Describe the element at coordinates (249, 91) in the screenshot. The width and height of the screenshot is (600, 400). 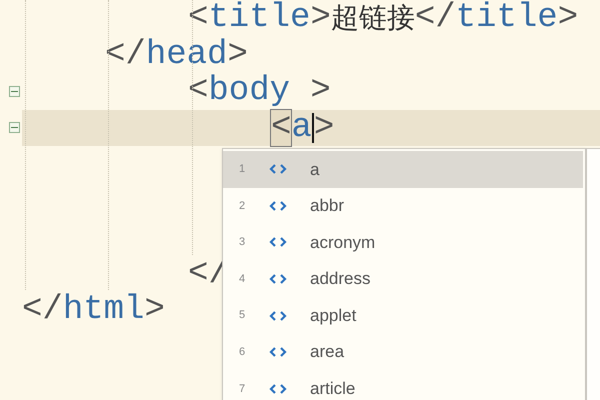
I see `tag-name: body` at that location.